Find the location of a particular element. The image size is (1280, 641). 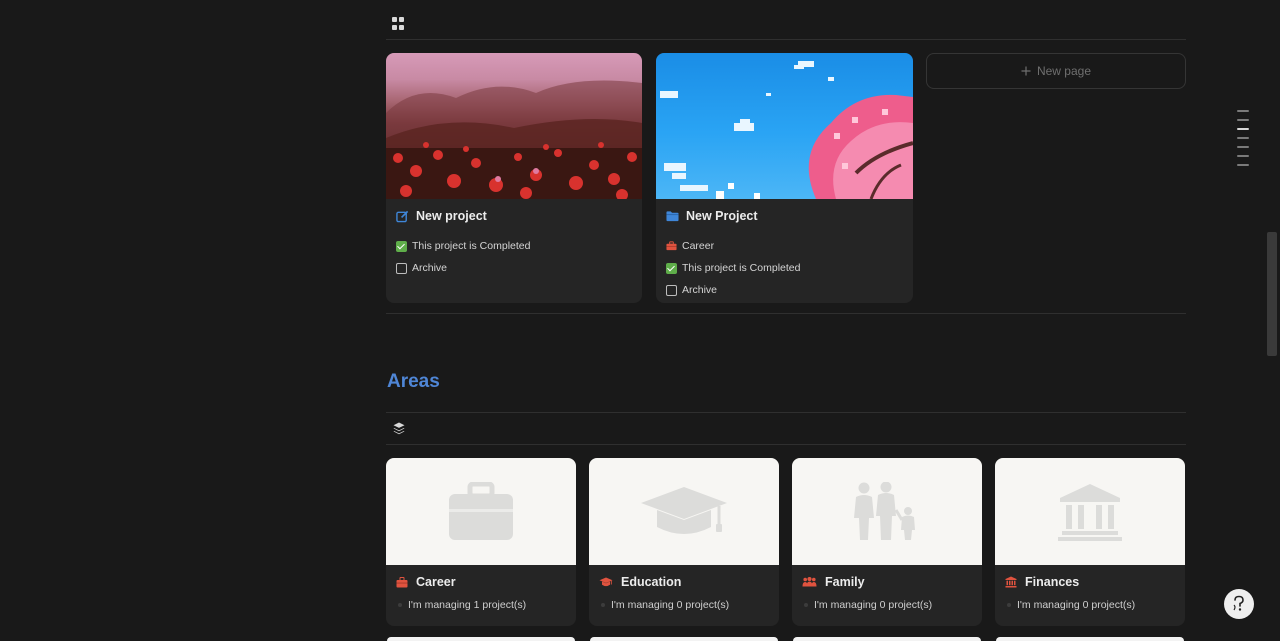

new-page-label: New page is located at coordinates (1064, 71).